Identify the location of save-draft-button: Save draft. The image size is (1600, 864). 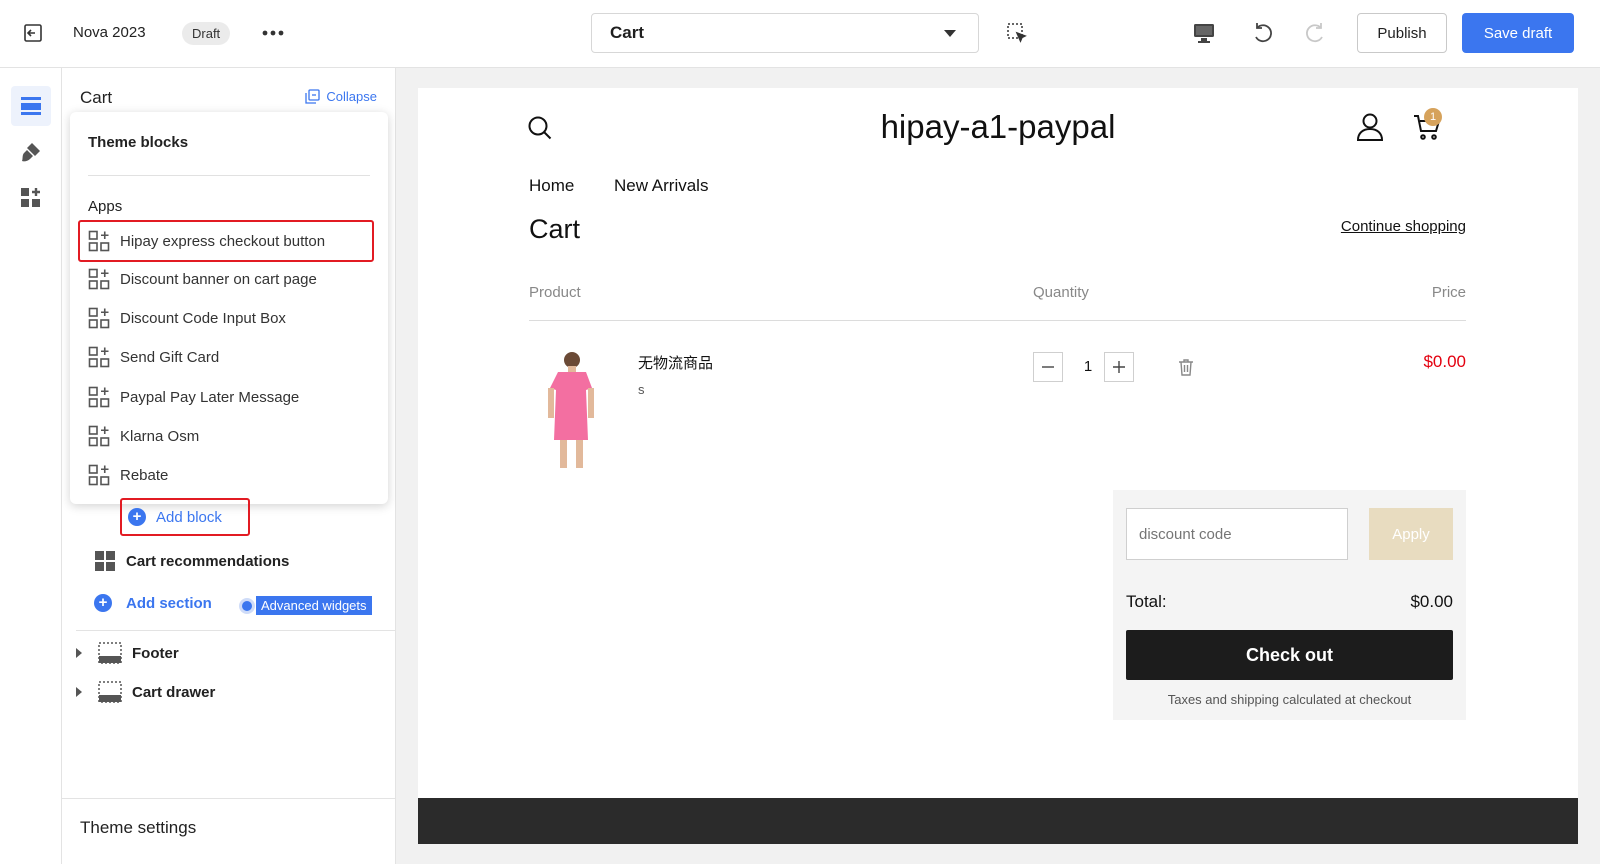
(1518, 33).